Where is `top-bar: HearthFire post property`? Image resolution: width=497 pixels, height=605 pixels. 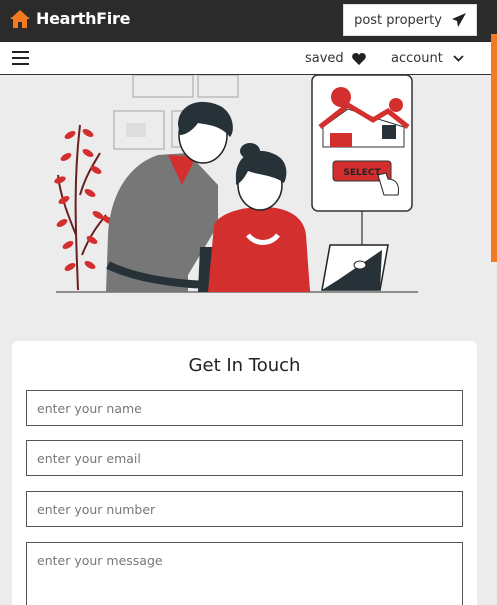
top-bar: HearthFire post property is located at coordinates (248, 21).